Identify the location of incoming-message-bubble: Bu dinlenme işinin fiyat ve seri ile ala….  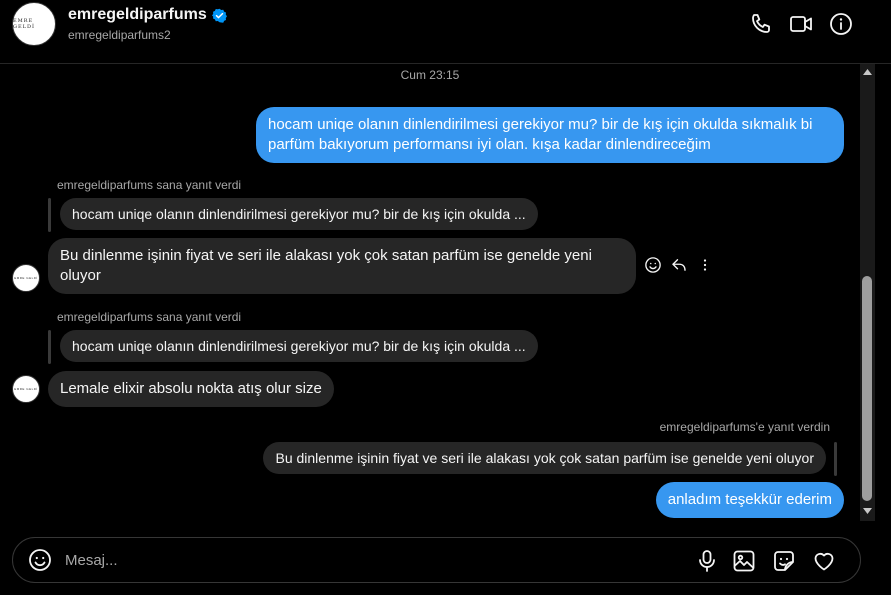
(342, 266).